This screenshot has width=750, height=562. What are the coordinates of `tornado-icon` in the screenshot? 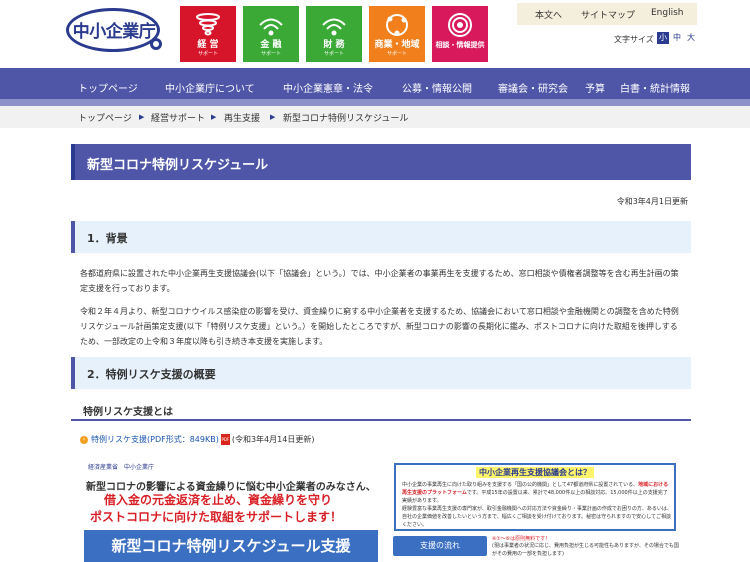 It's located at (208, 24).